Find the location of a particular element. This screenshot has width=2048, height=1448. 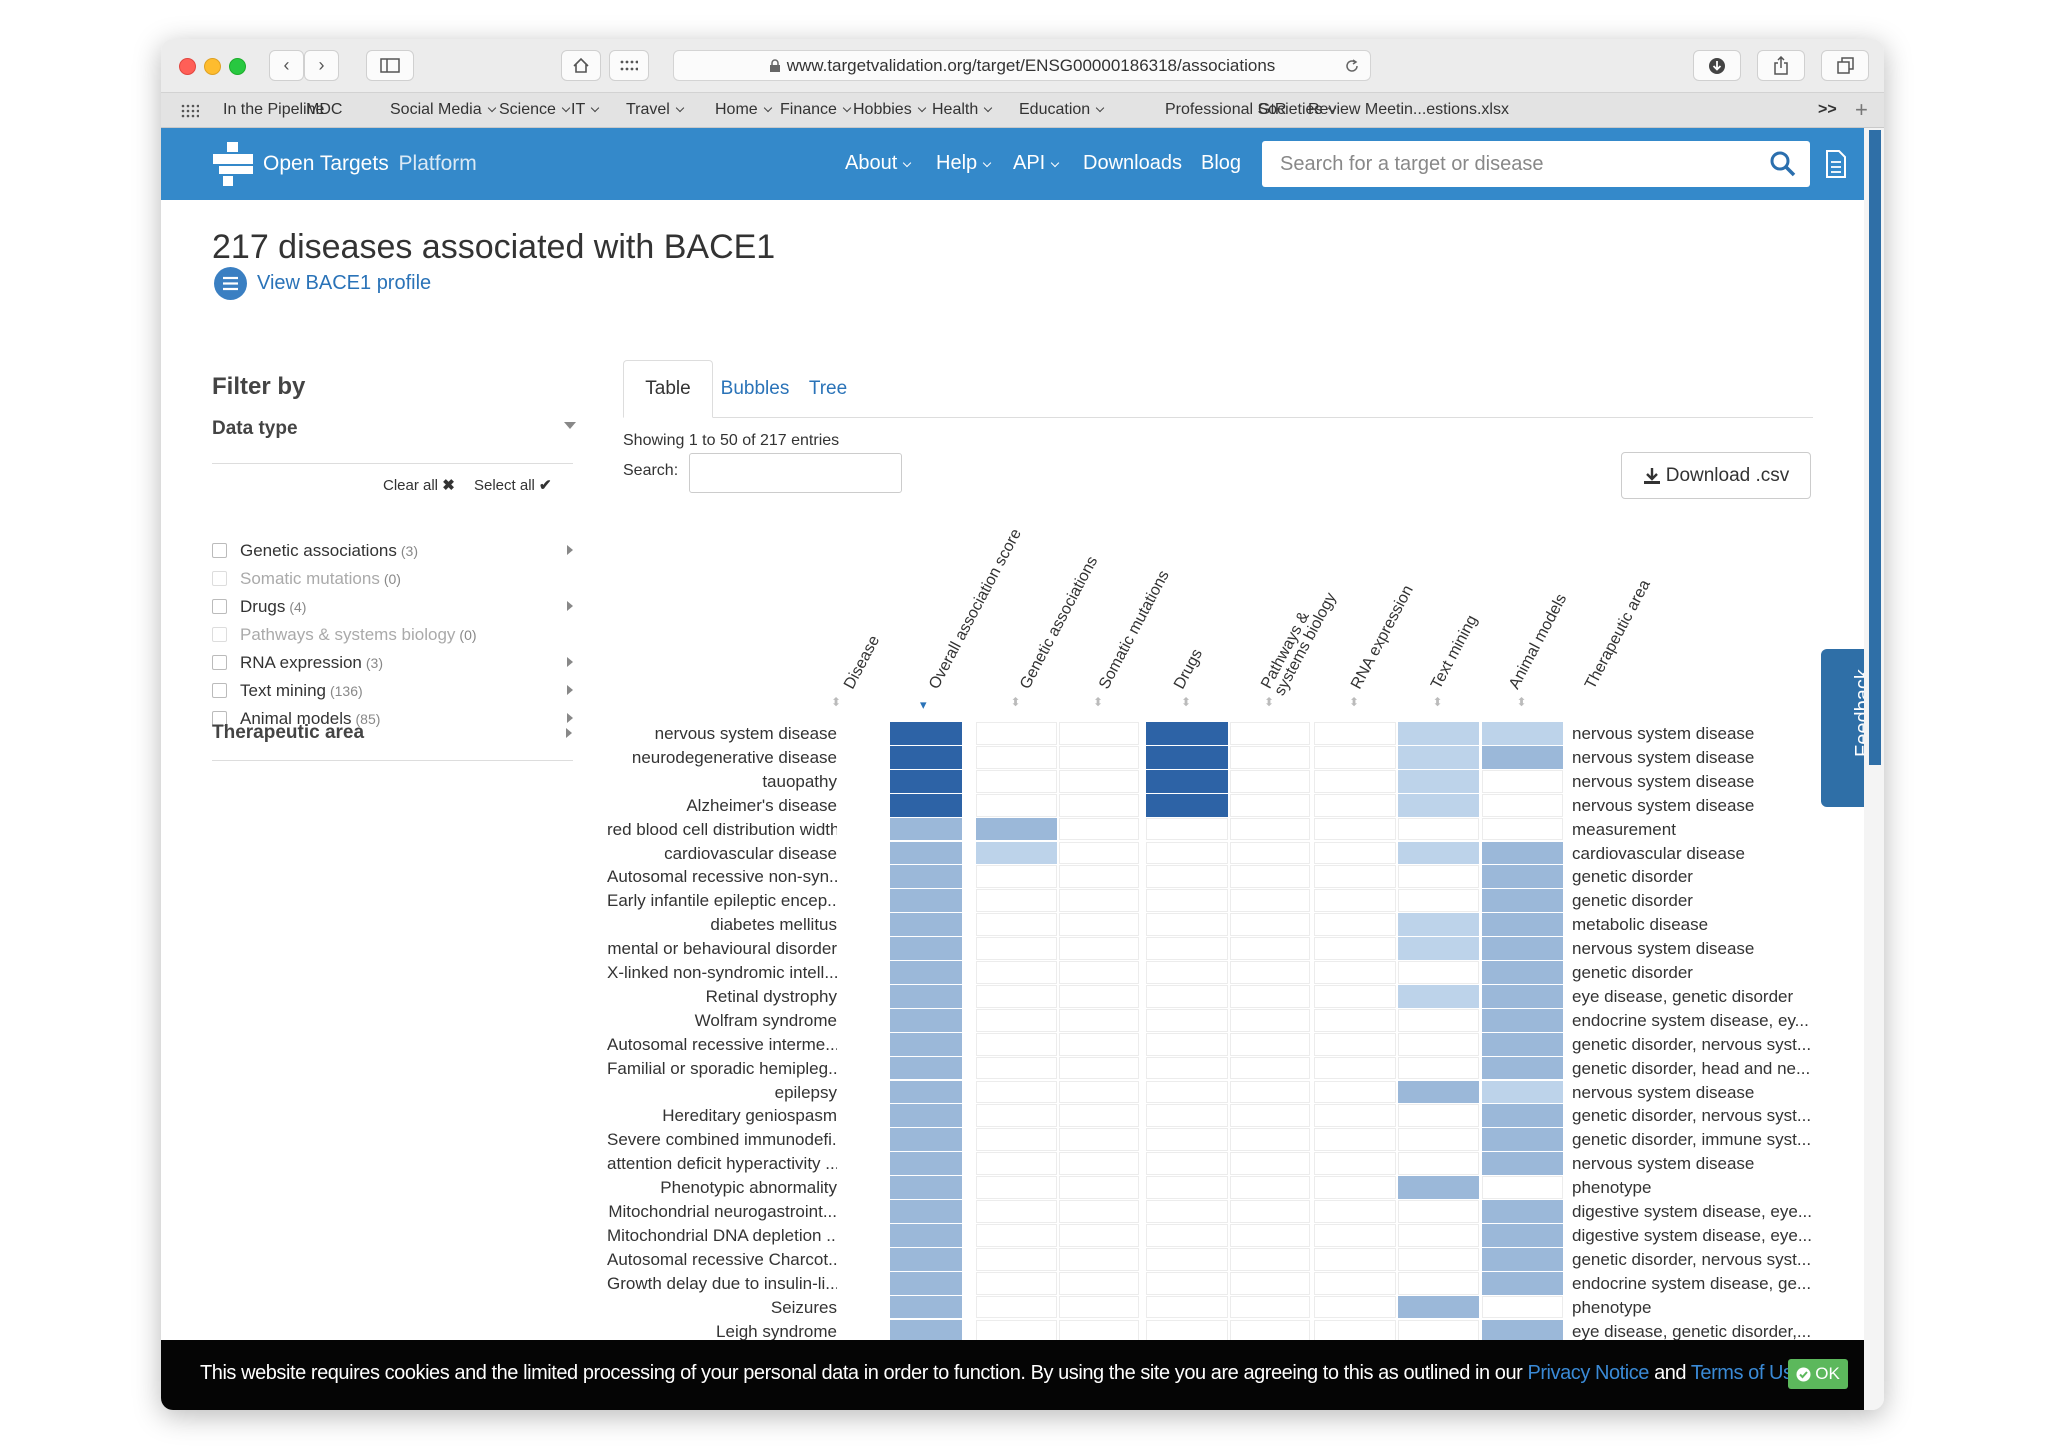

bookmark-science: Science is located at coordinates (535, 110).